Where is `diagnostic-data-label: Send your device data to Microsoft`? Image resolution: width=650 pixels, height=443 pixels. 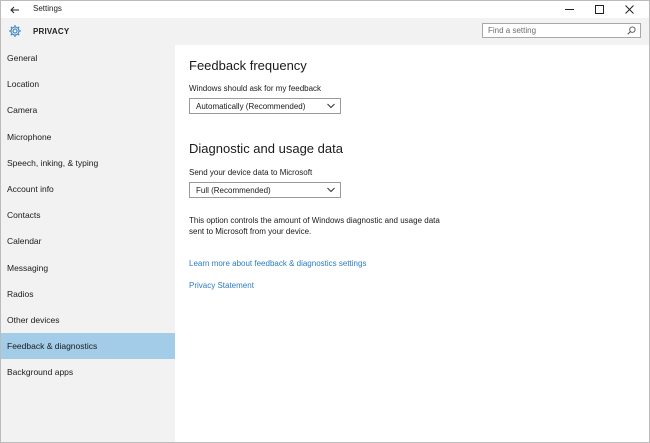
diagnostic-data-label: Send your device data to Microsoft is located at coordinates (251, 172).